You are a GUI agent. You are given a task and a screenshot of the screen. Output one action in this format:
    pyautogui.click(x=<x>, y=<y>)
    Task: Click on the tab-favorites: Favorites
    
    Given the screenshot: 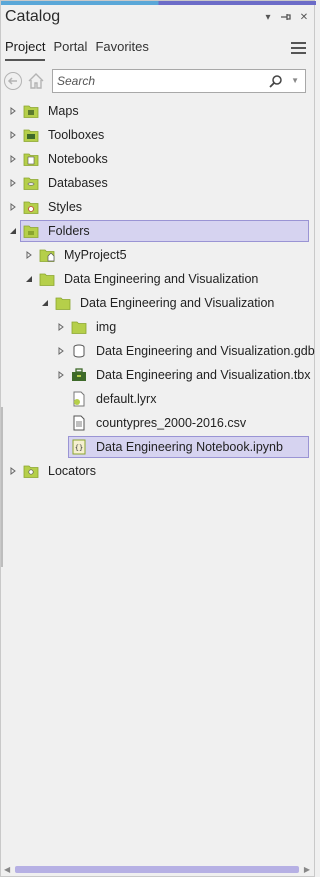 What is the action you would take?
    pyautogui.click(x=121, y=50)
    